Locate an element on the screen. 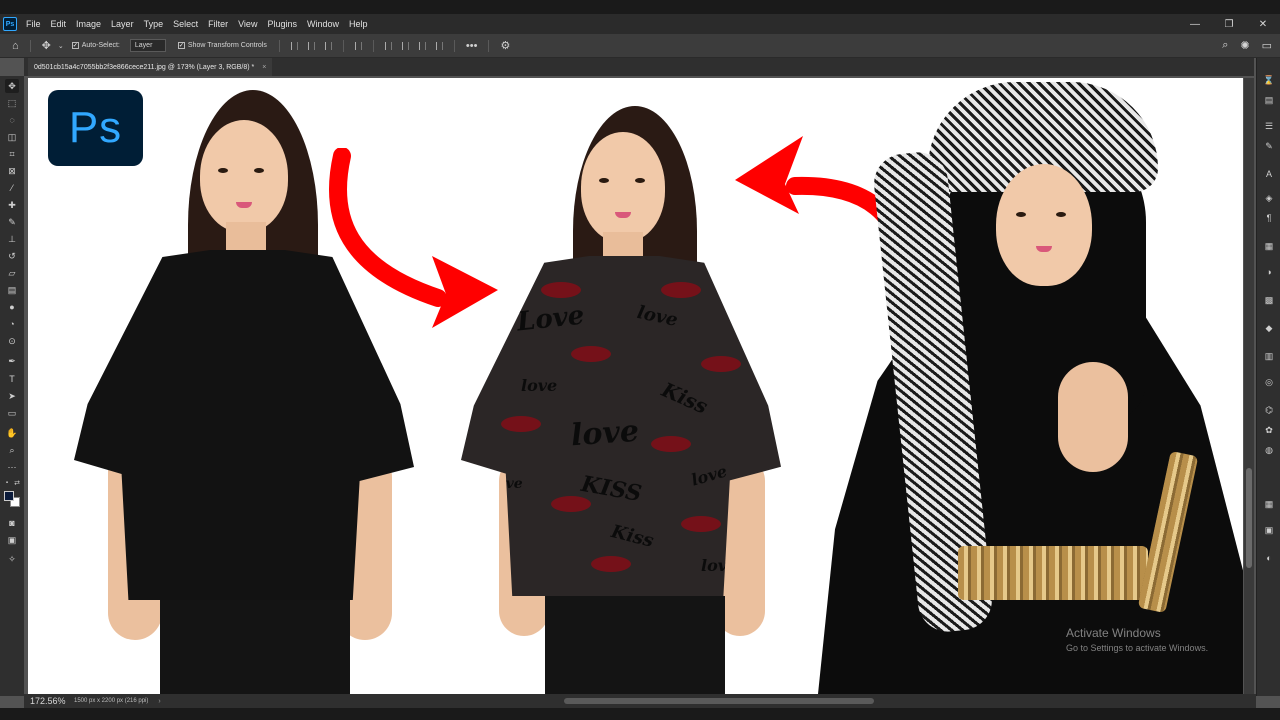 This screenshot has height=720, width=1280. menu-filter: Filter is located at coordinates (218, 24).